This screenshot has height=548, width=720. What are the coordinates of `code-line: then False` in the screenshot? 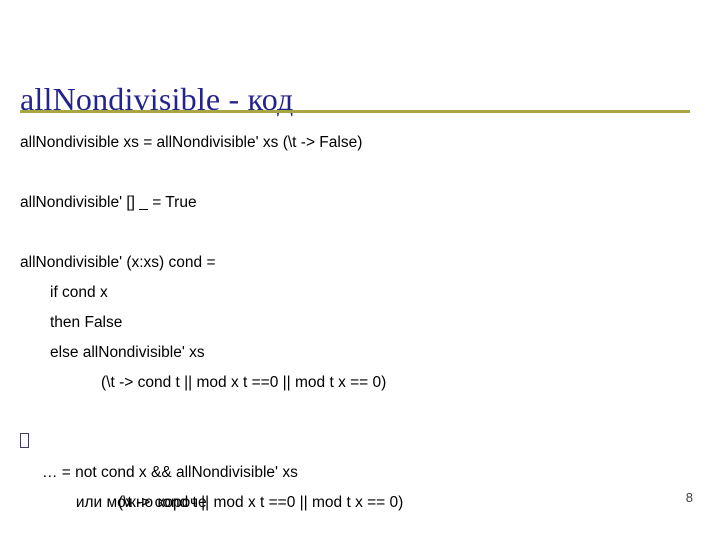 It's located at (86, 322).